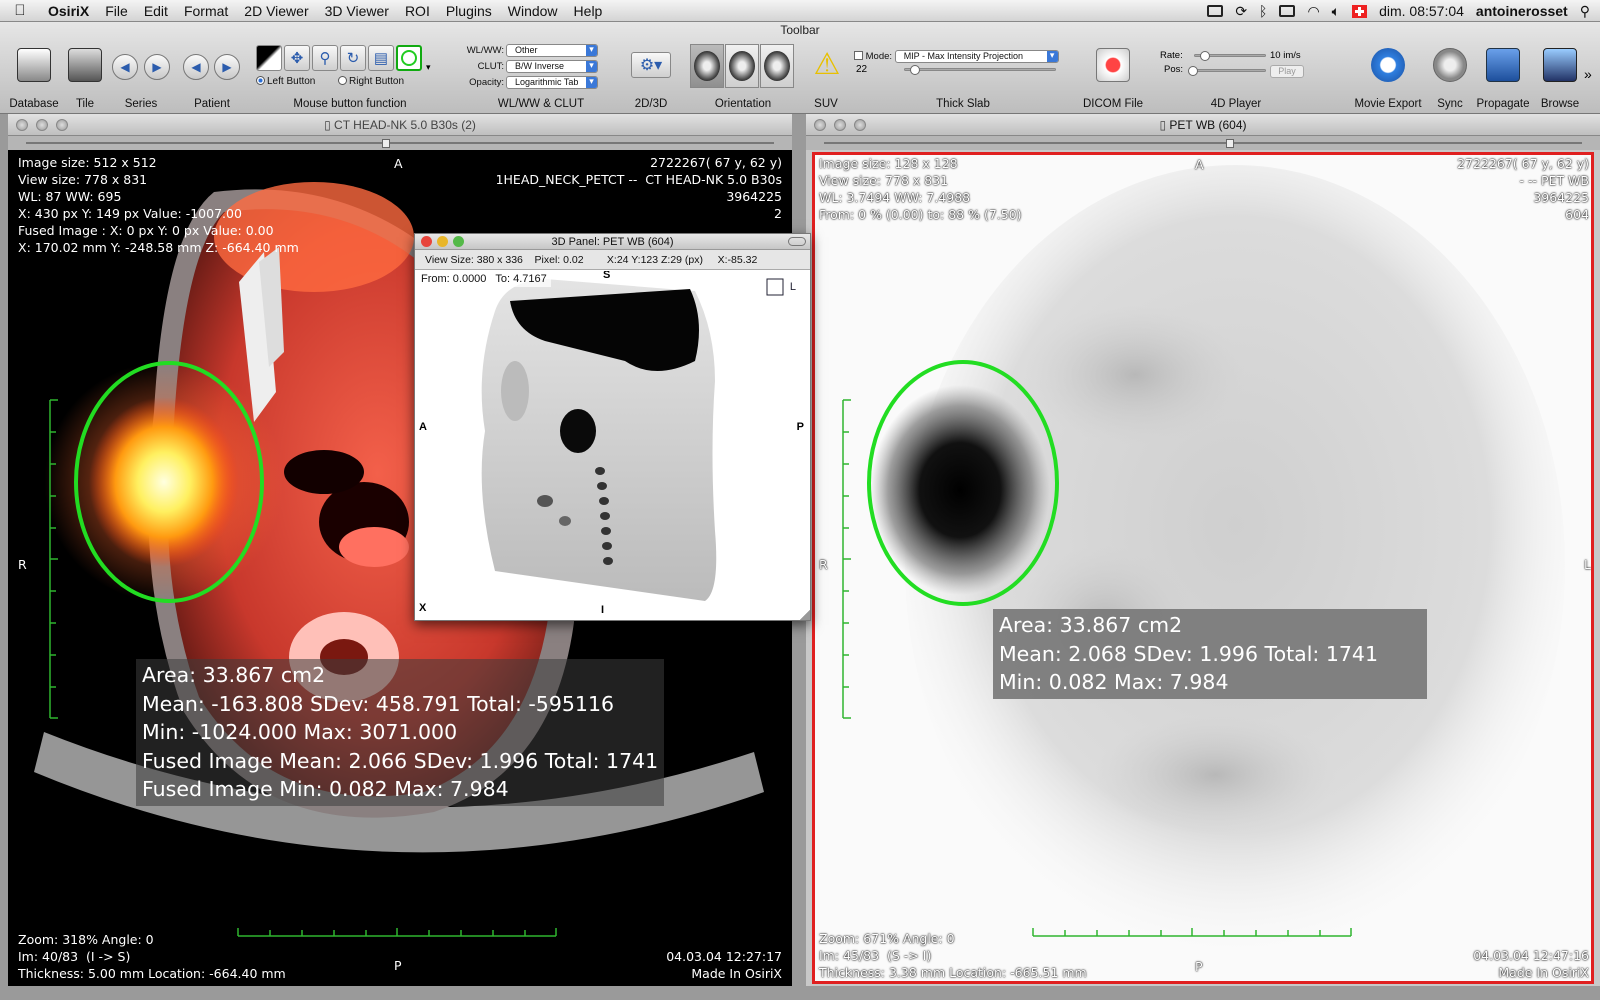  What do you see at coordinates (353, 58) in the screenshot?
I see `rotate-tool-icon: ↻` at bounding box center [353, 58].